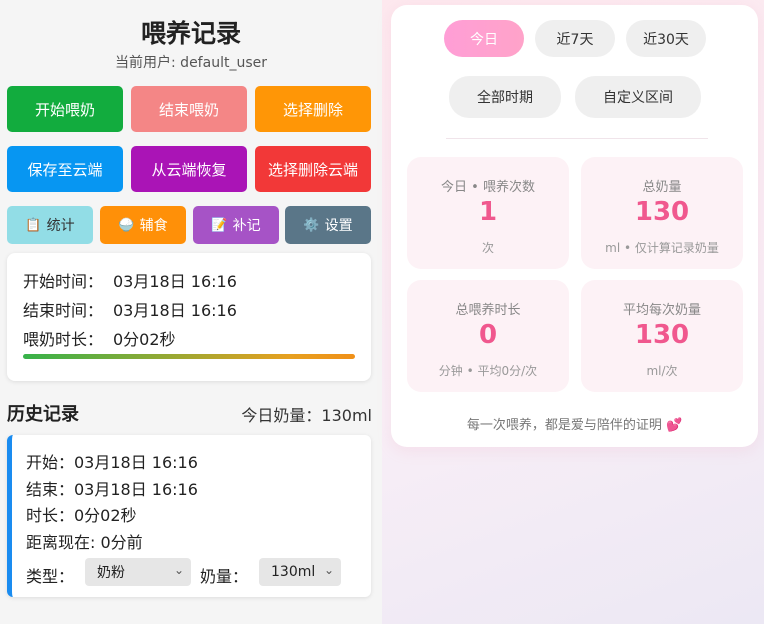 The width and height of the screenshot is (764, 624). I want to click on duration-value: 0分02秒, so click(144, 339).